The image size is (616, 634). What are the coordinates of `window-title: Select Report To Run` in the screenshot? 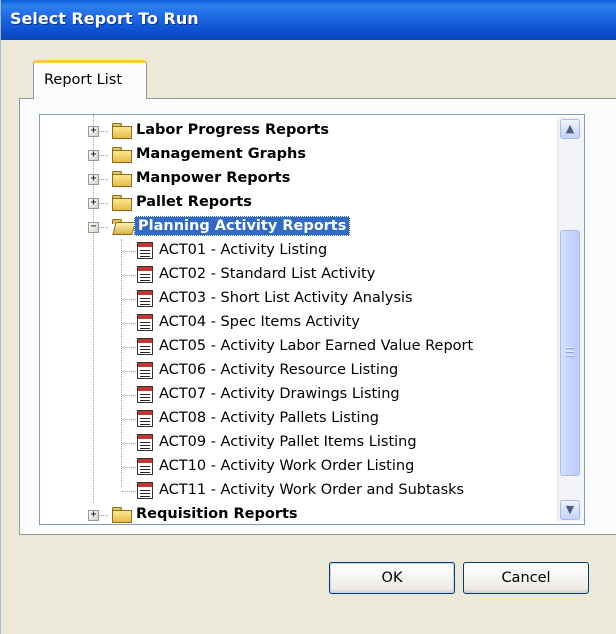 It's located at (104, 18).